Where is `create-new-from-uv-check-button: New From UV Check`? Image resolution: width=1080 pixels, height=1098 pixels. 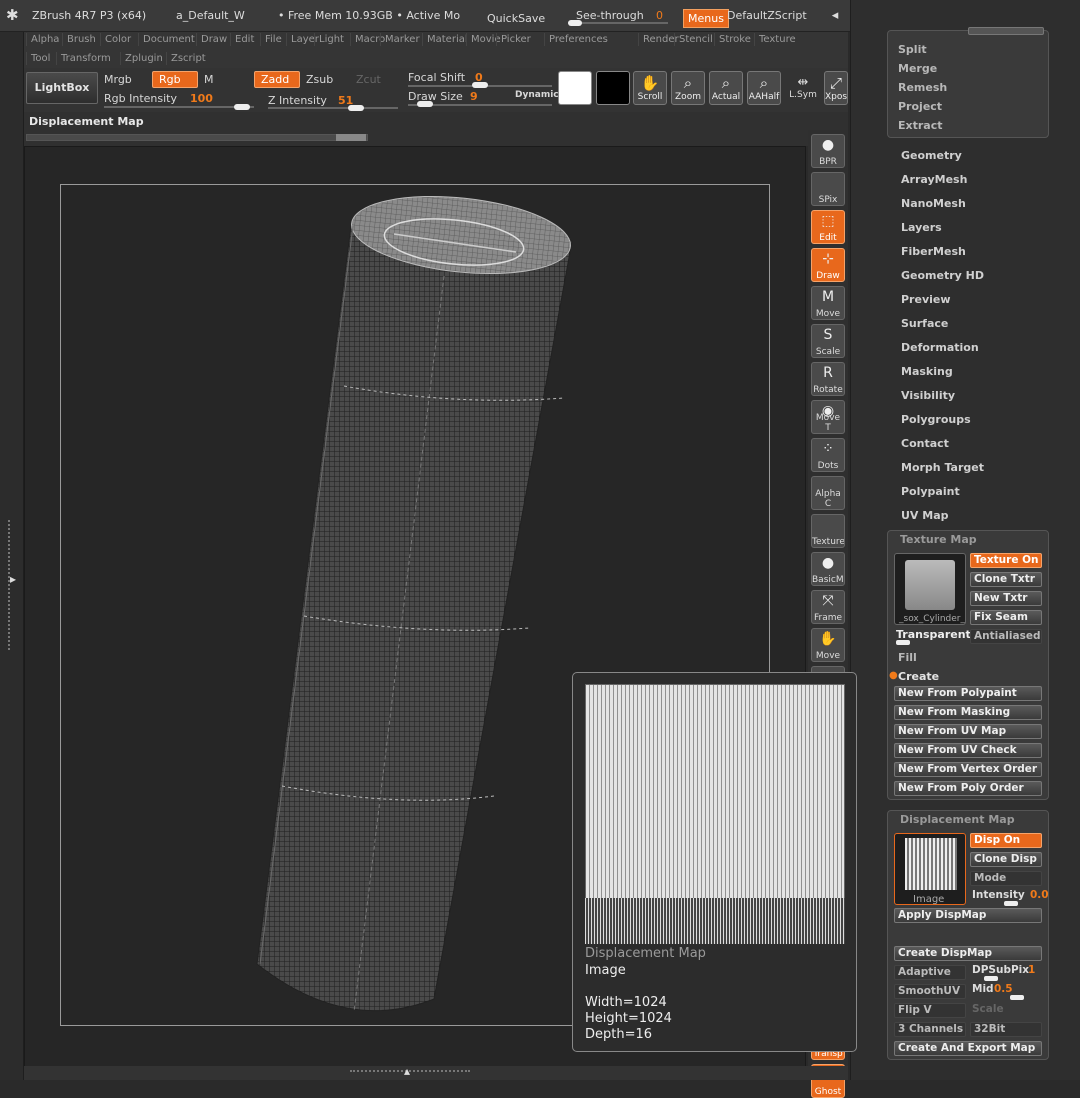 create-new-from-uv-check-button: New From UV Check is located at coordinates (968, 750).